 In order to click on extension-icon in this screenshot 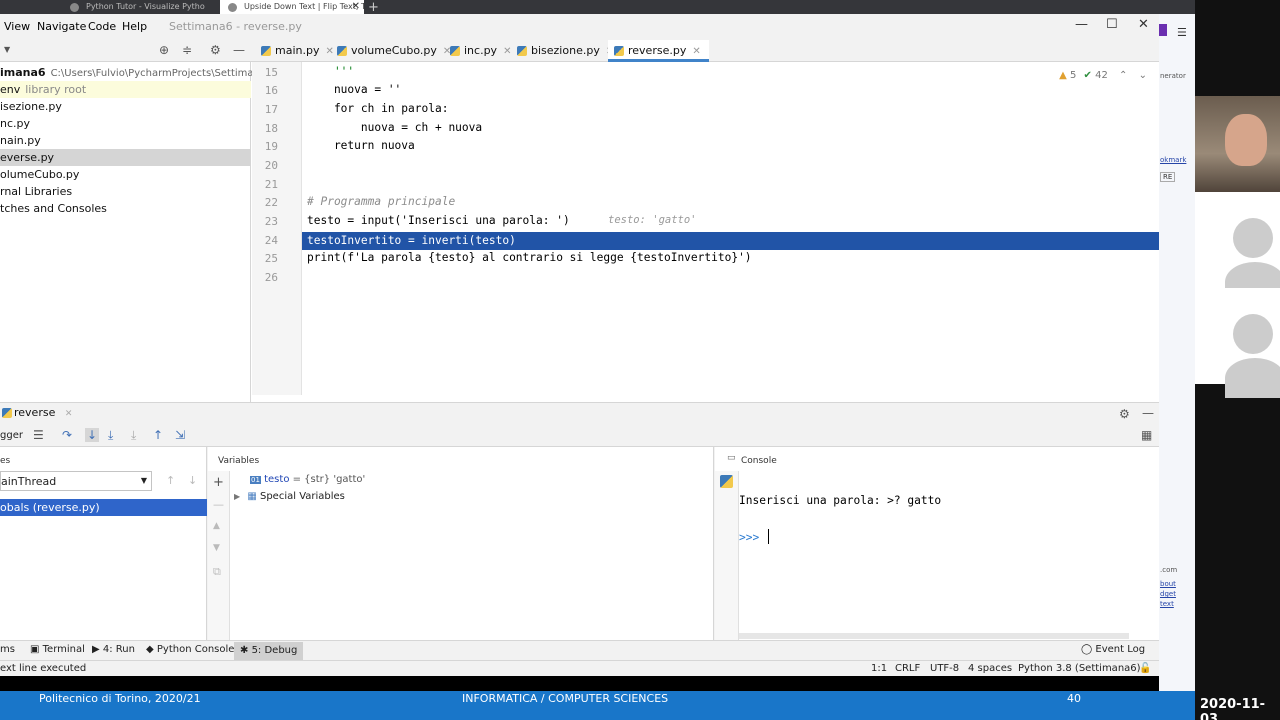, I will do `click(1163, 30)`.